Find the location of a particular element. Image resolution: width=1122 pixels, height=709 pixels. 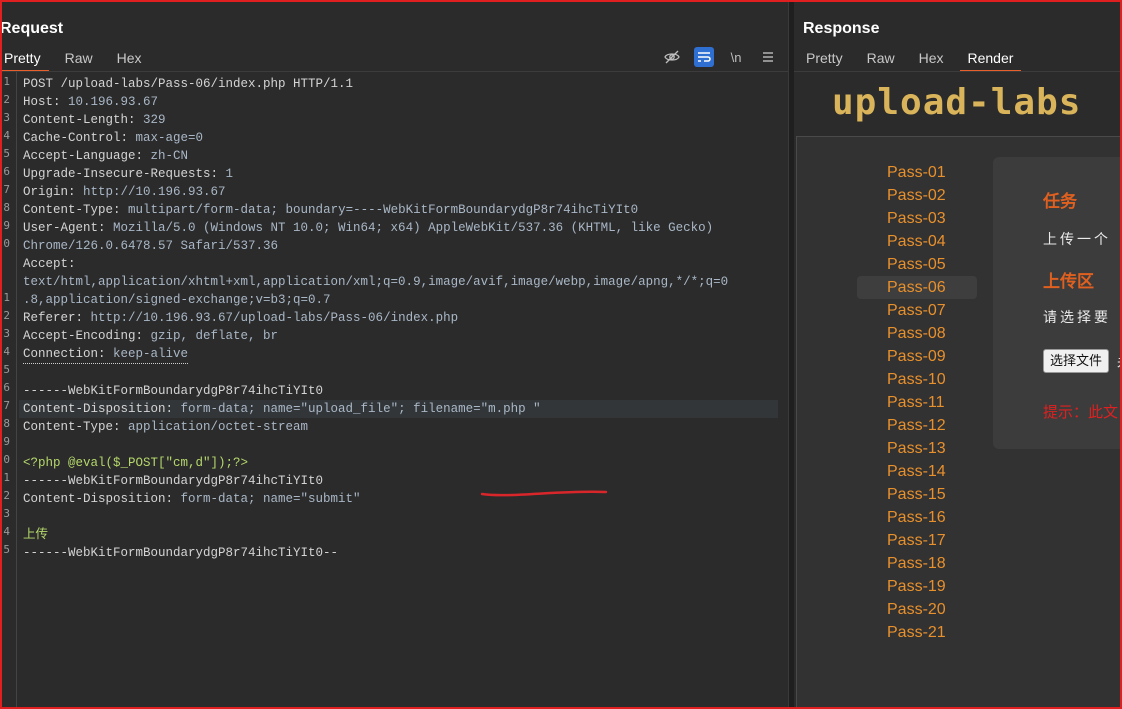

choose-file-button: 选择文件 is located at coordinates (1076, 361).